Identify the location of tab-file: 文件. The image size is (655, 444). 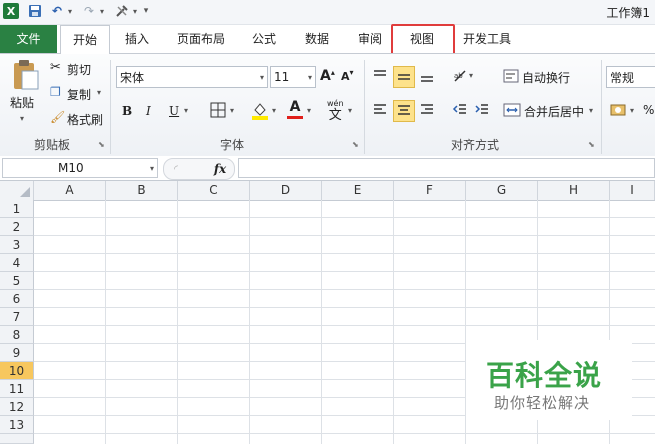
(28, 39).